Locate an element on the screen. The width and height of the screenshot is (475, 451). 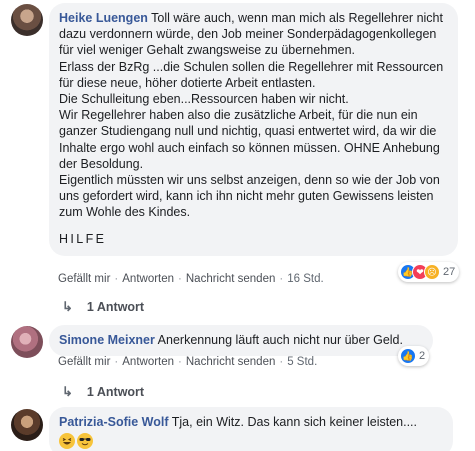
reaction-summary: 👍 2 is located at coordinates (414, 356).